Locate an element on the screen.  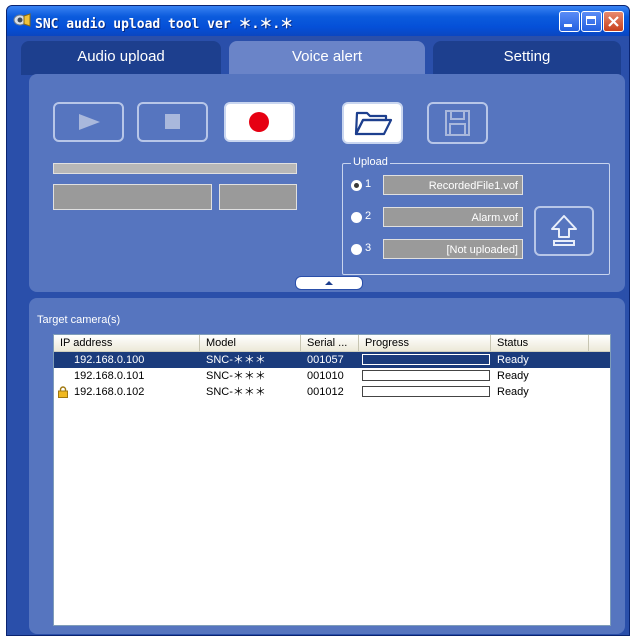
tab-voice-alert: Voice alert is located at coordinates (327, 58).